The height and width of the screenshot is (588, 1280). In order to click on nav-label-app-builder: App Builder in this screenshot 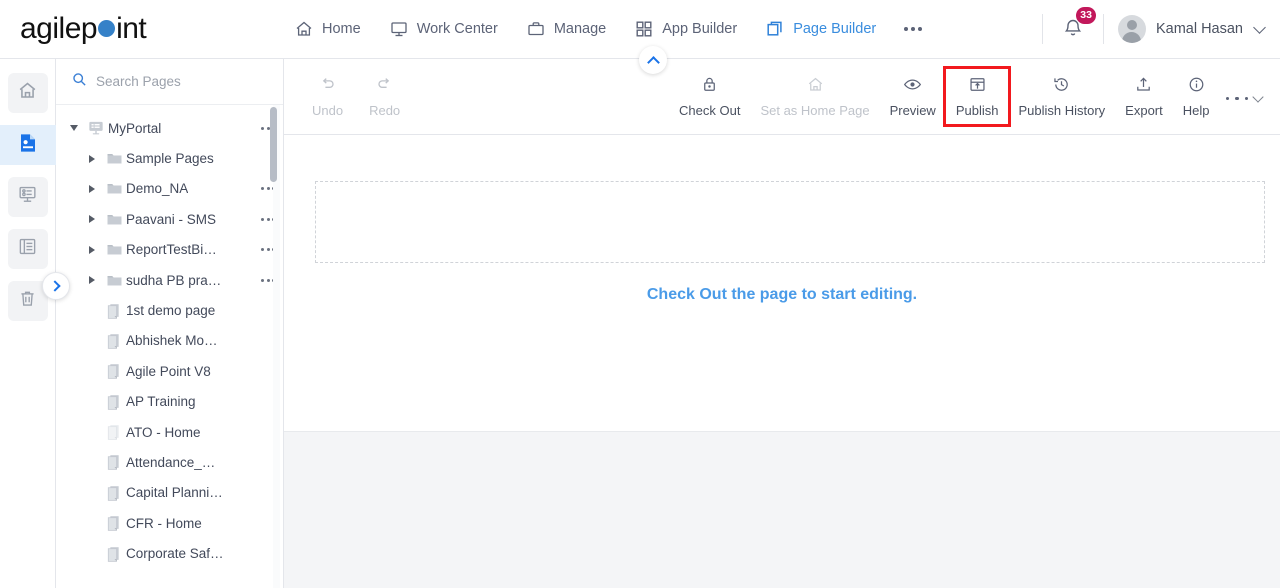, I will do `click(700, 29)`.